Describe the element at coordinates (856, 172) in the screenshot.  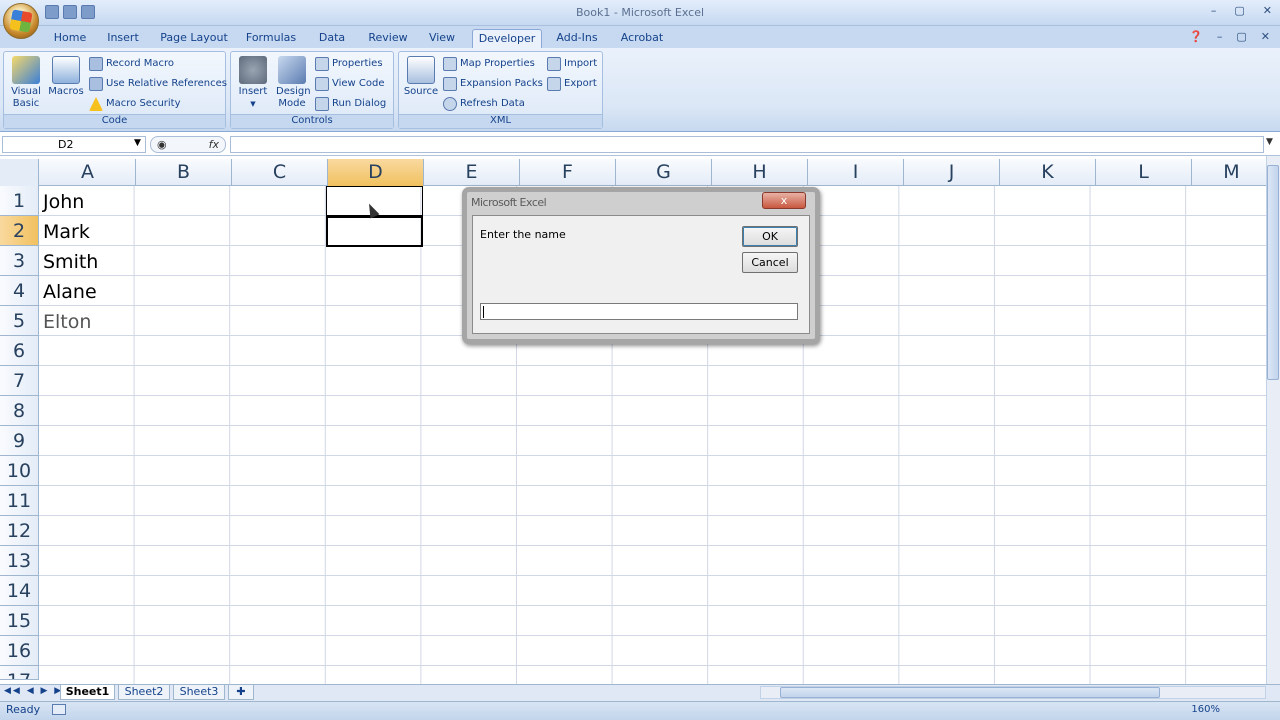
I see `column-header-i: I` at that location.